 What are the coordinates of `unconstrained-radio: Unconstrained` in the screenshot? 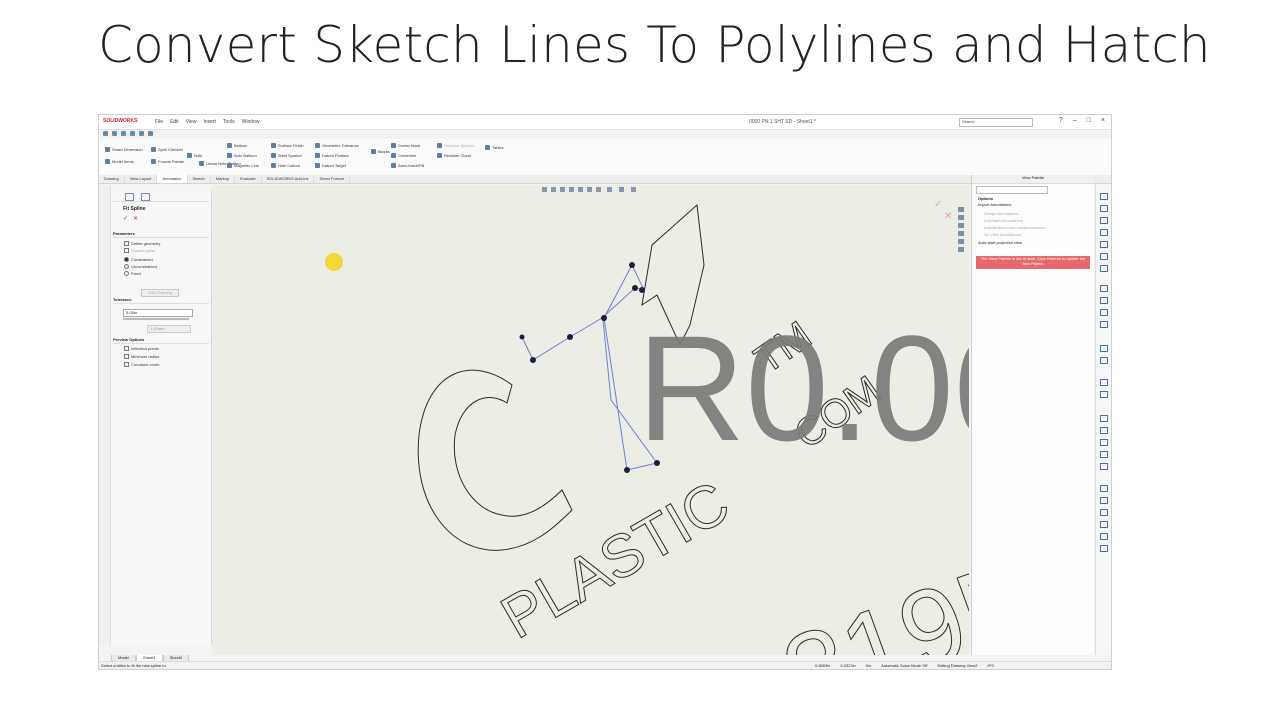 It's located at (140, 267).